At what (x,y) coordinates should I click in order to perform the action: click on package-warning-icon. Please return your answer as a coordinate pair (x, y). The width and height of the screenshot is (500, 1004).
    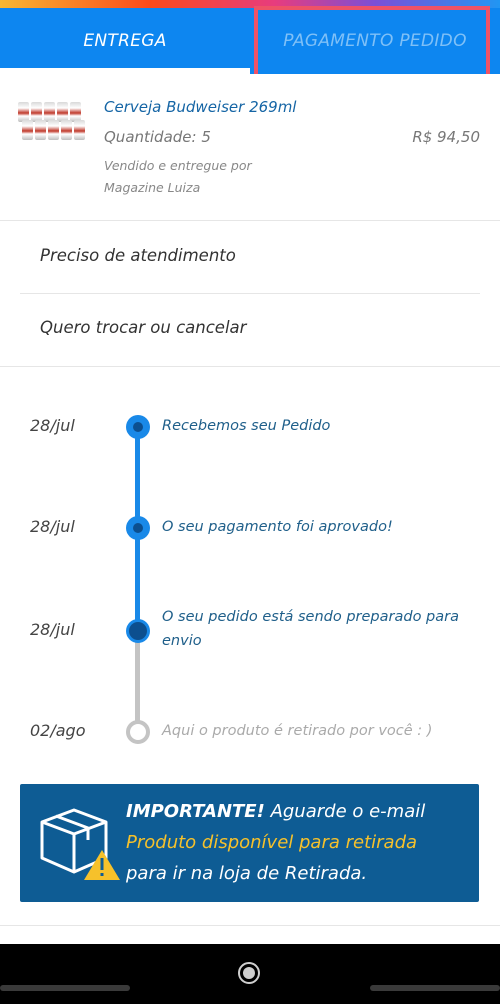
    Looking at the image, I should click on (80, 844).